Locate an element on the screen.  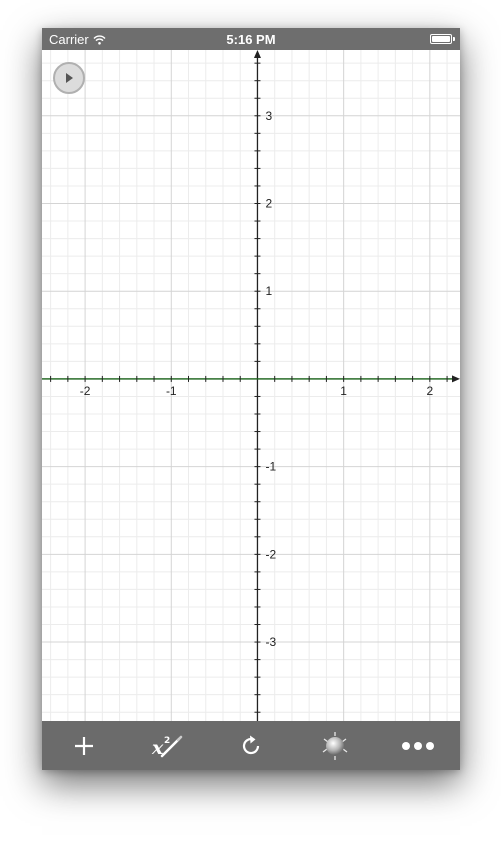
x-tick-label: 2 is located at coordinates (429, 391).